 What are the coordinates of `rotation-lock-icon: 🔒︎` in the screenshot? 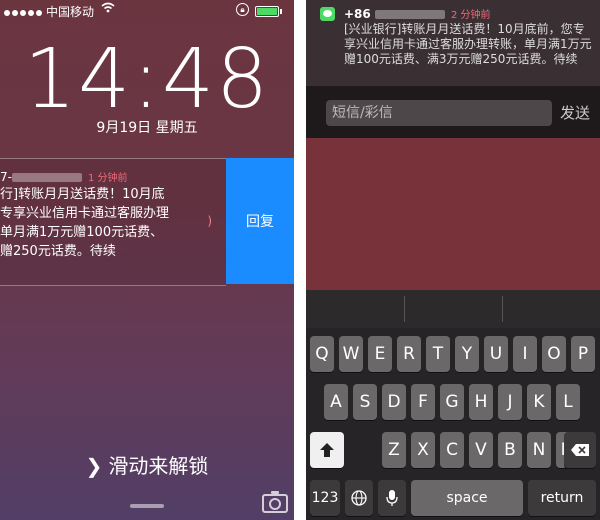 It's located at (242, 9).